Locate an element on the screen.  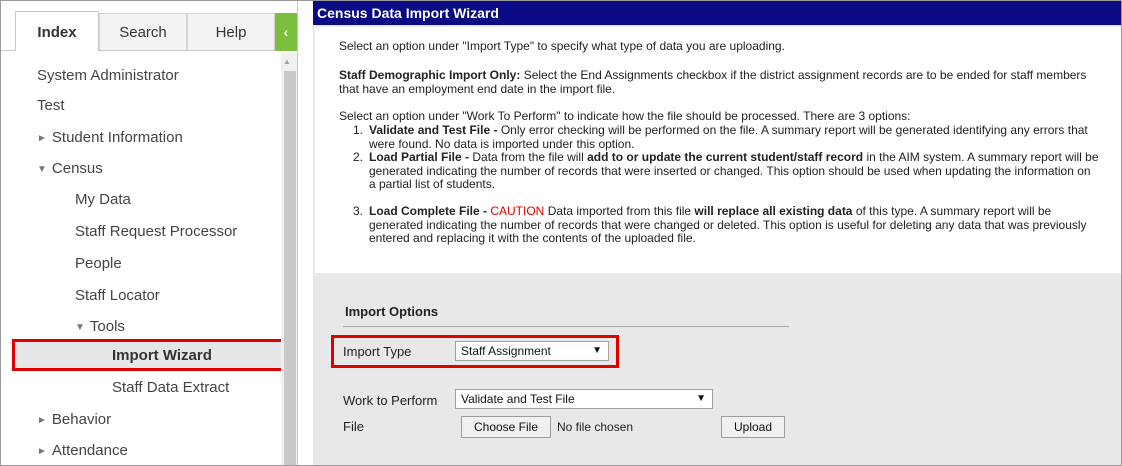
option-title: Load Partial File - is located at coordinates (419, 157).